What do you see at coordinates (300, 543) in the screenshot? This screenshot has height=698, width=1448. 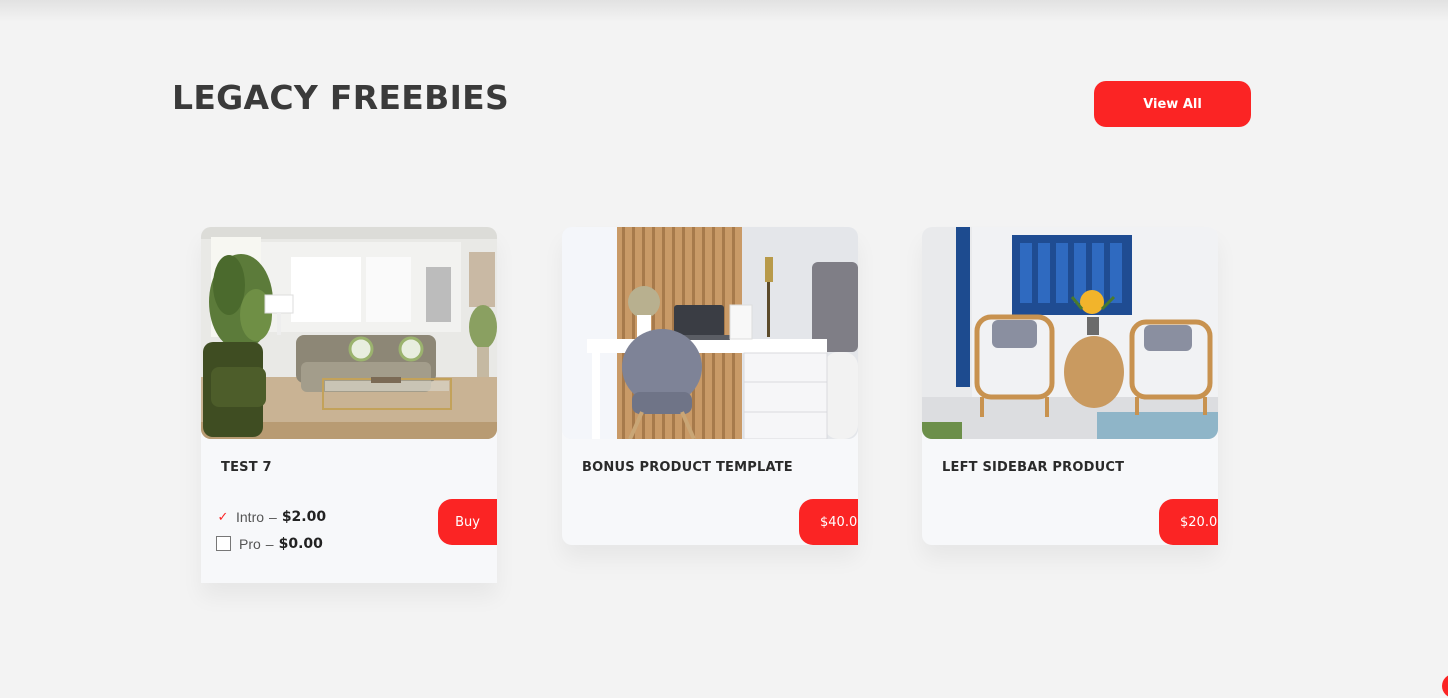 I see `option-price: $0.00` at bounding box center [300, 543].